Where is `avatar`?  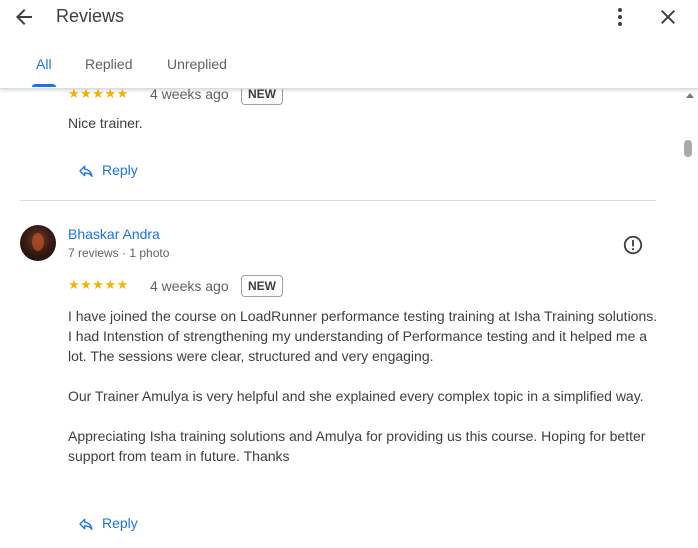 avatar is located at coordinates (38, 243).